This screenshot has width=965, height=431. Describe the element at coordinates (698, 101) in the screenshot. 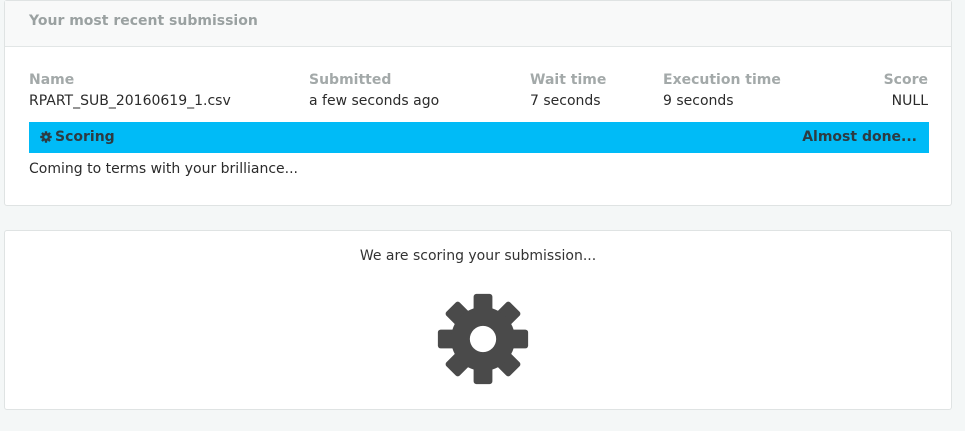

I see `execution-time-value: 9 seconds` at that location.